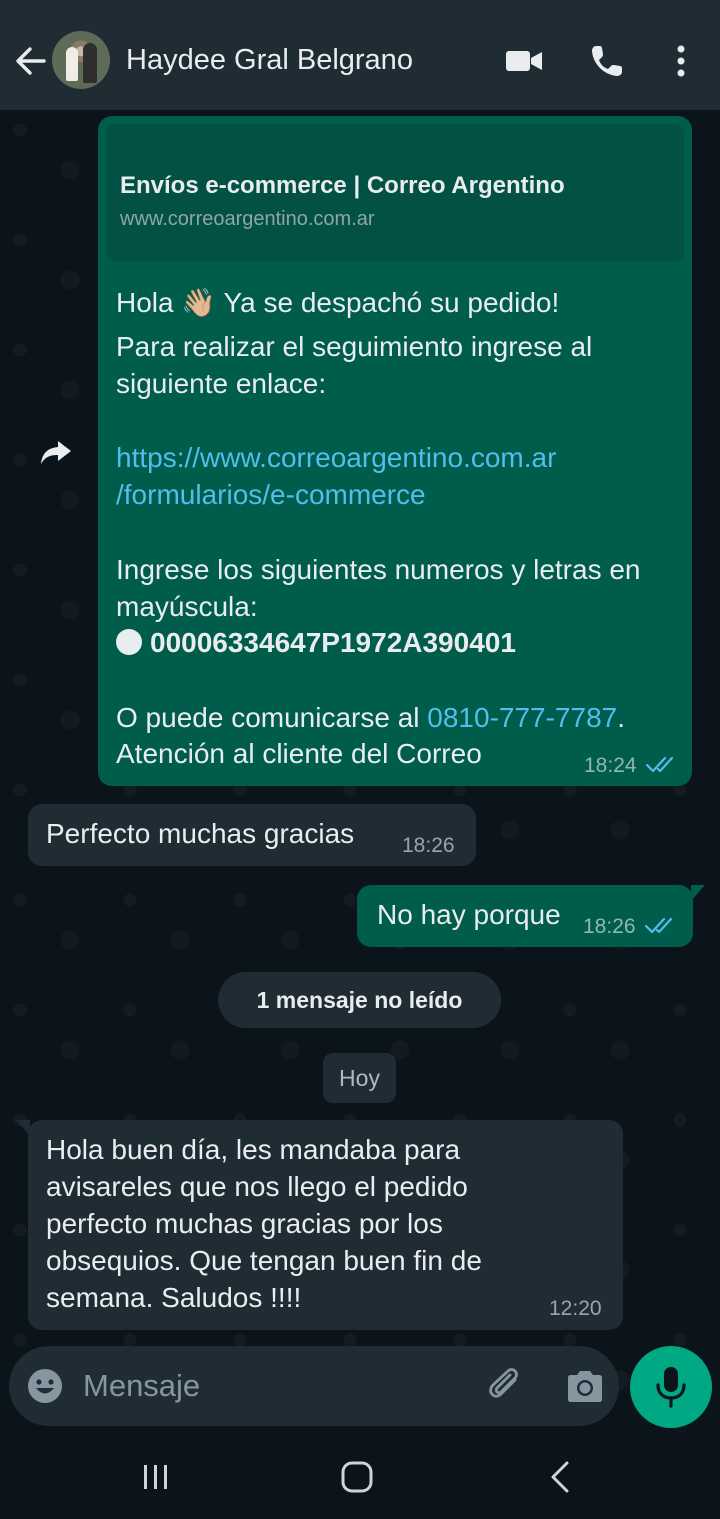 Image resolution: width=720 pixels, height=1519 pixels. What do you see at coordinates (388, 302) in the screenshot?
I see `message-text: Ya se despachó su pedido!` at bounding box center [388, 302].